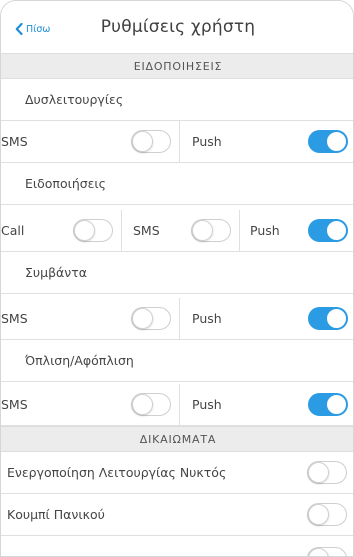  I want to click on malfunctions-options-row: SMS Push, so click(177, 142).